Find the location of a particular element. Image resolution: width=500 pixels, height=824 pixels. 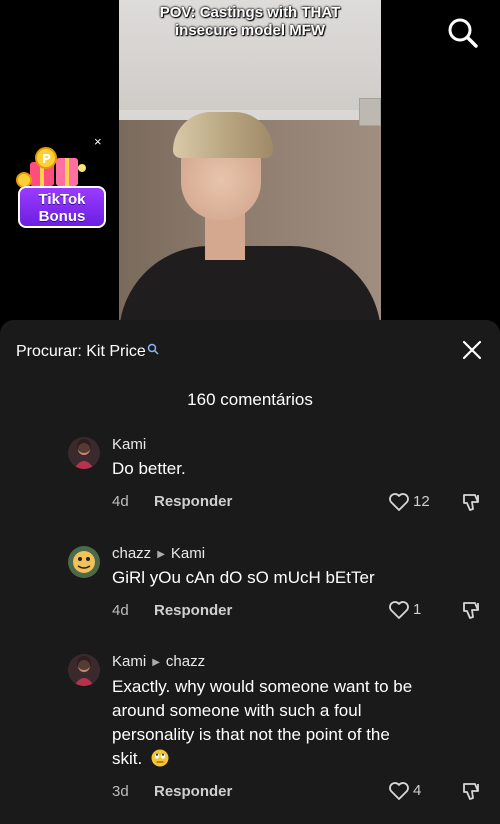

comment-text: GiRl yOu cAn dO sO mUcH bEtTer is located at coordinates (243, 577).